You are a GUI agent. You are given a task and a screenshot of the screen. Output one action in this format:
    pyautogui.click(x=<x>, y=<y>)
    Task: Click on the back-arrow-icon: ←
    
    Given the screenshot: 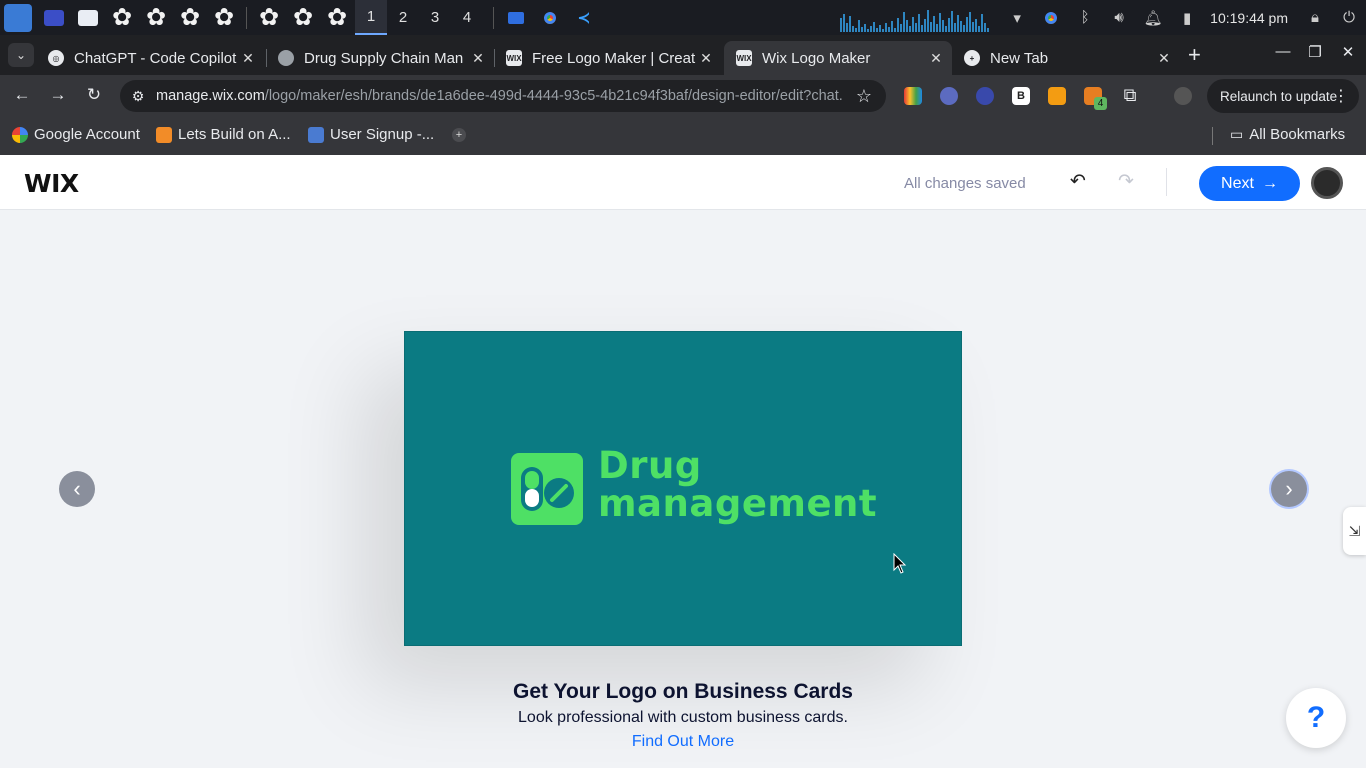 What is the action you would take?
    pyautogui.click(x=22, y=95)
    